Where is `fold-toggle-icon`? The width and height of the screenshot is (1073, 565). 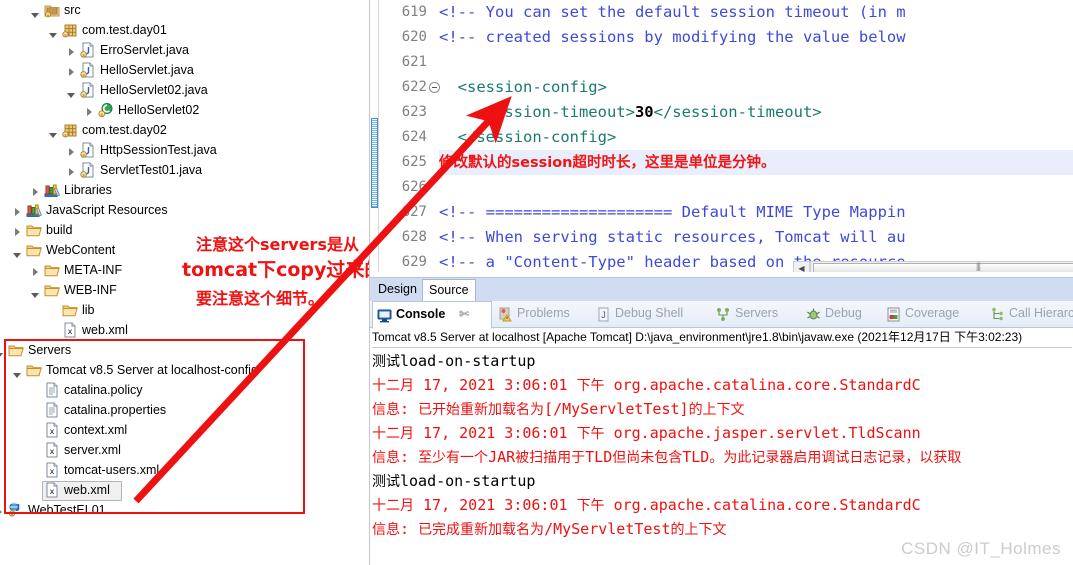 fold-toggle-icon is located at coordinates (434, 87).